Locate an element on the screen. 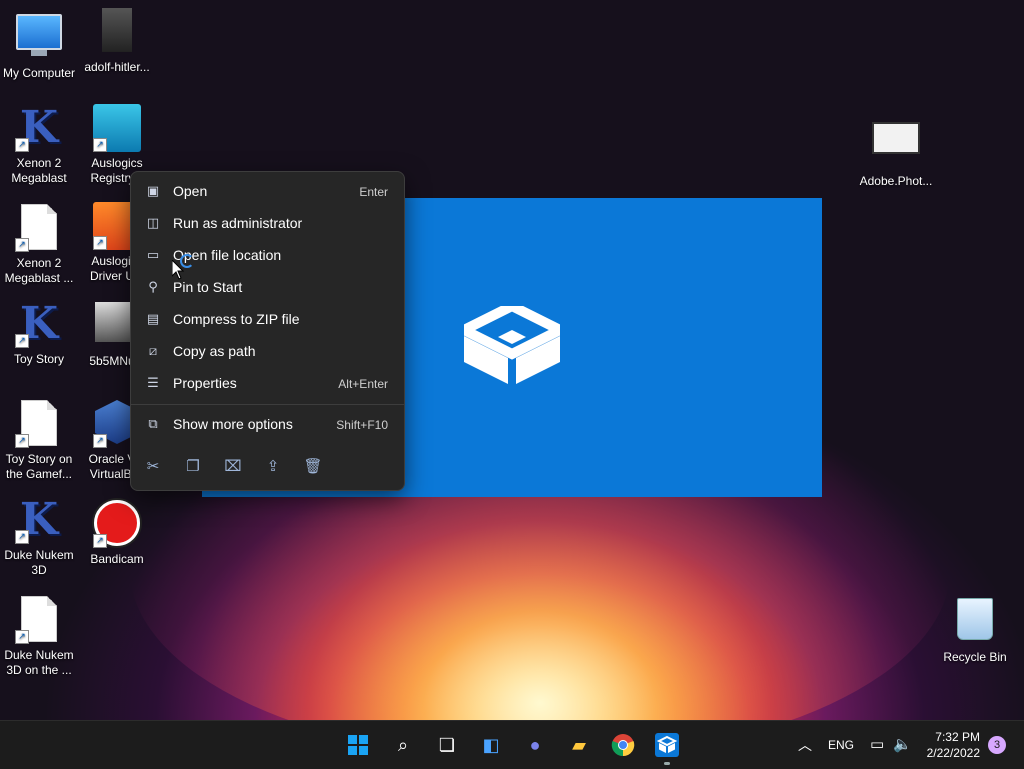 The height and width of the screenshot is (769, 1024). start-button is located at coordinates (358, 745).